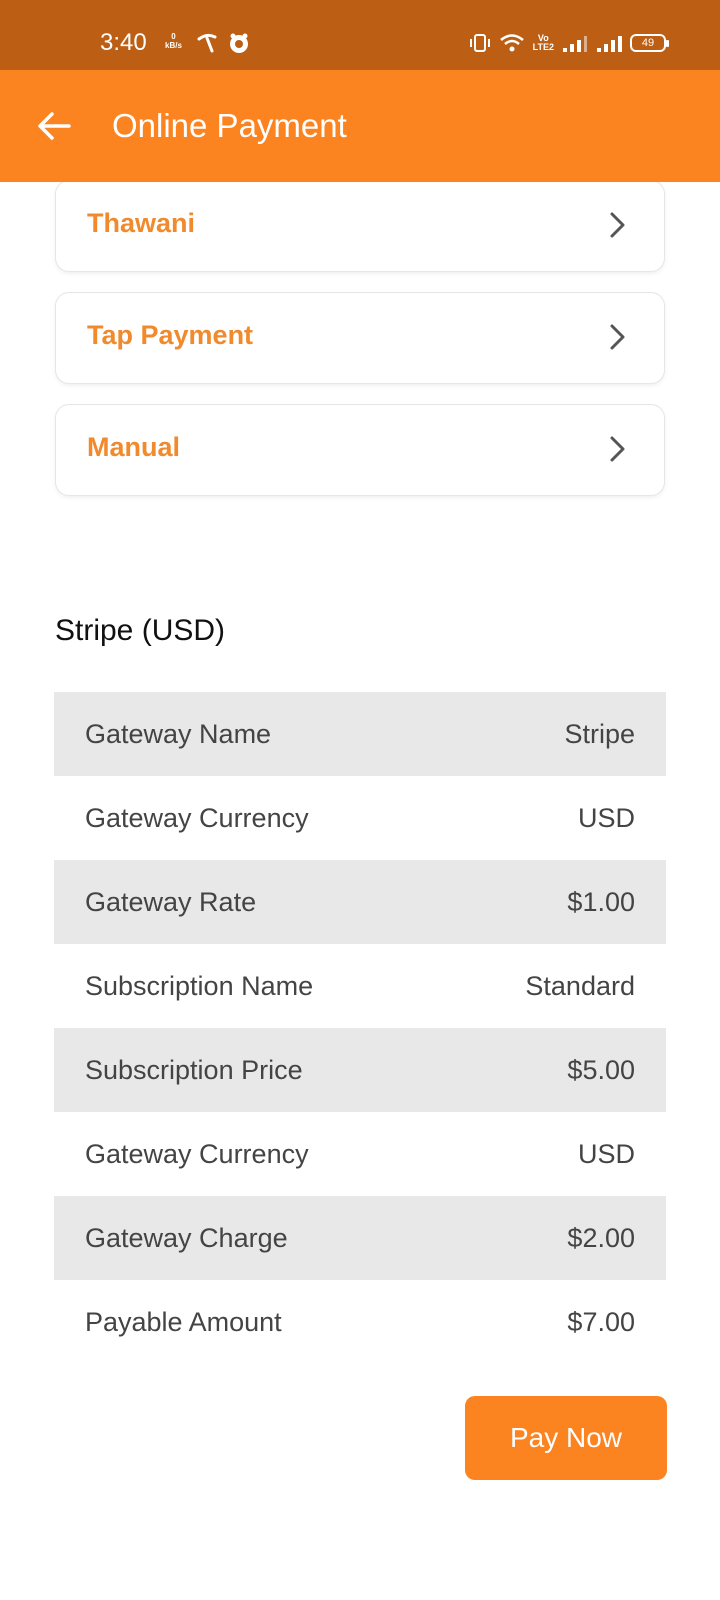 Image resolution: width=720 pixels, height=1600 pixels. Describe the element at coordinates (207, 43) in the screenshot. I see `carrier-icon` at that location.